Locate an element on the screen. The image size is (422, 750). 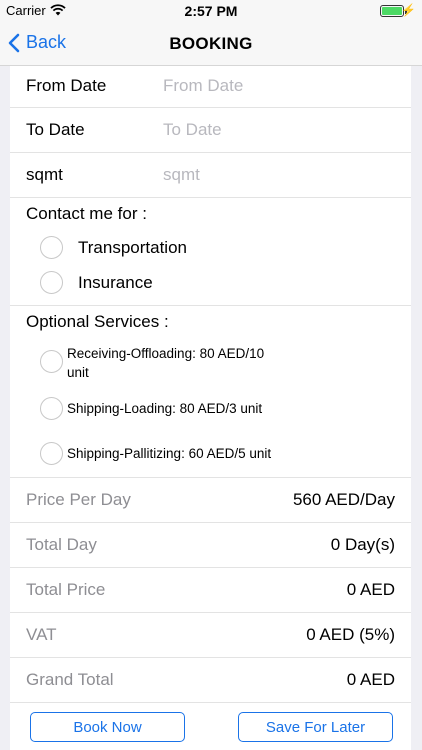
vat-label: VAT is located at coordinates (41, 634).